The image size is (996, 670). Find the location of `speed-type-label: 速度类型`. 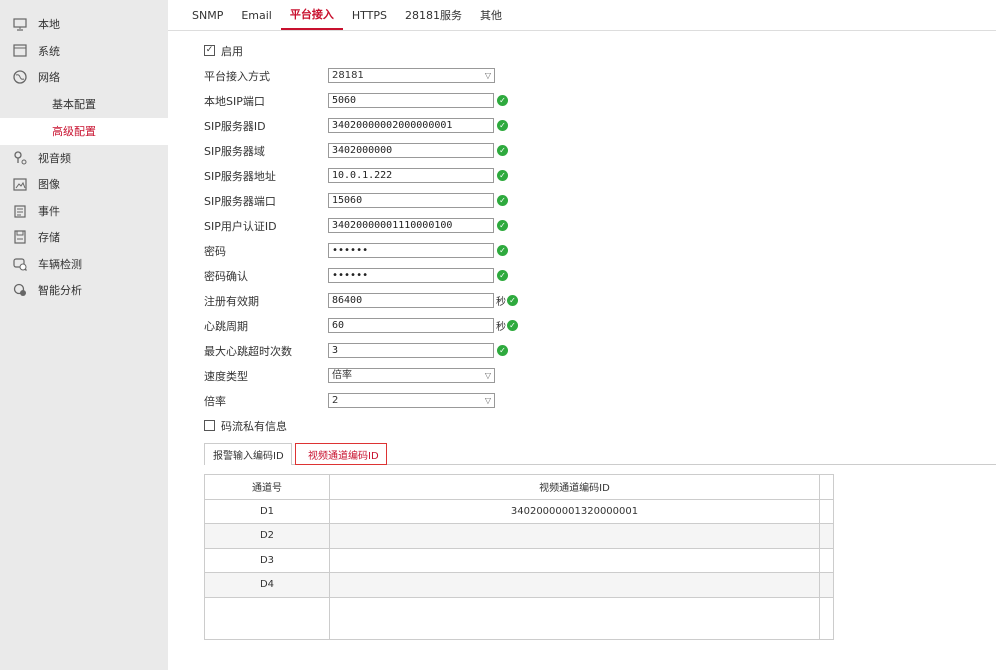

speed-type-label: 速度类型 is located at coordinates (226, 376).